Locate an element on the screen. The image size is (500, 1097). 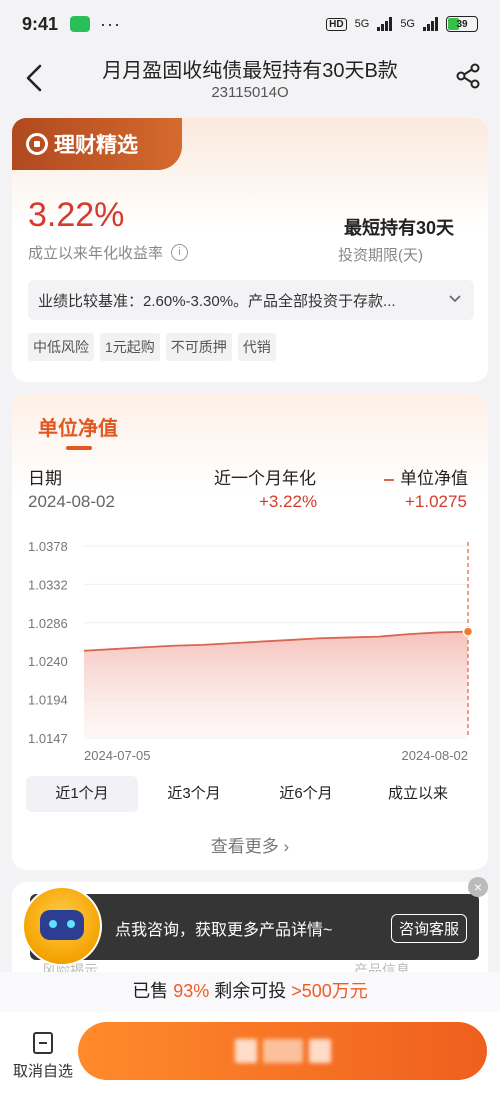
view-more-label: 查看更多 is located at coordinates (244, 846).